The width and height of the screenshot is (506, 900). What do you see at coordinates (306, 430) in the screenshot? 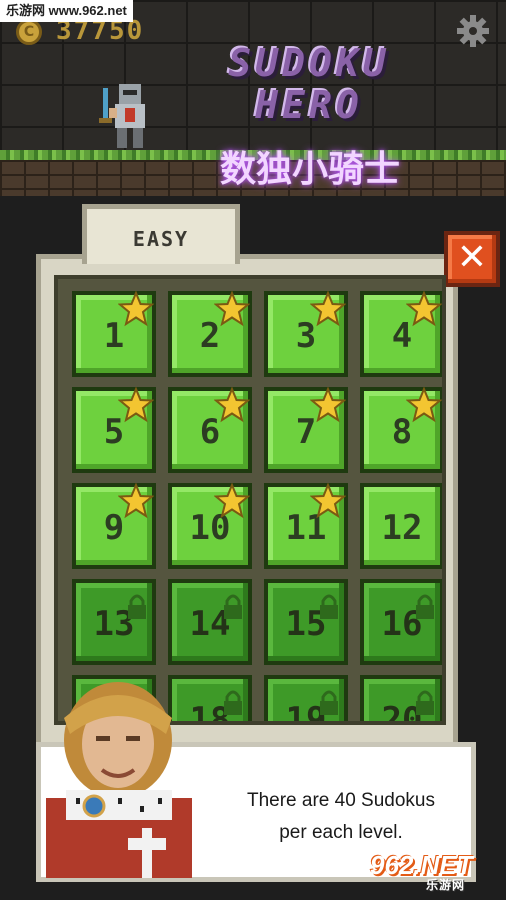
I see `level-button: 7` at bounding box center [306, 430].